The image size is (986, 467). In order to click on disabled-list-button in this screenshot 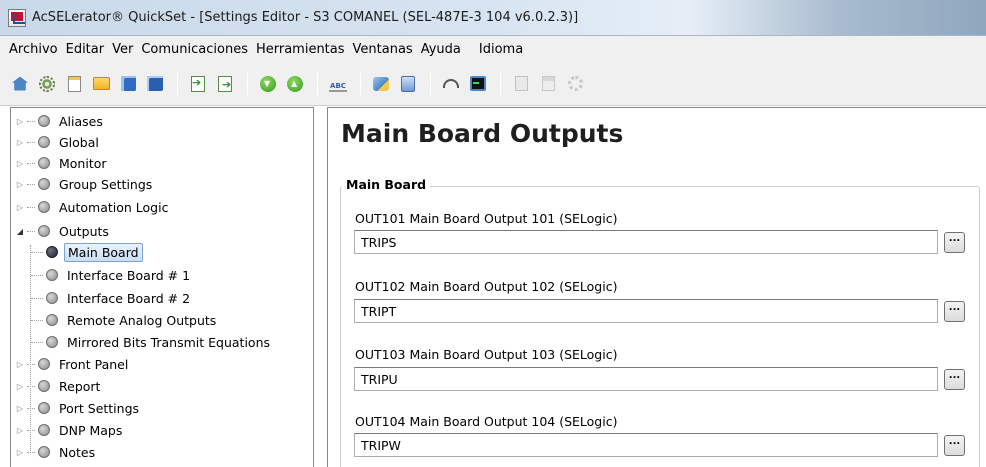, I will do `click(548, 84)`.